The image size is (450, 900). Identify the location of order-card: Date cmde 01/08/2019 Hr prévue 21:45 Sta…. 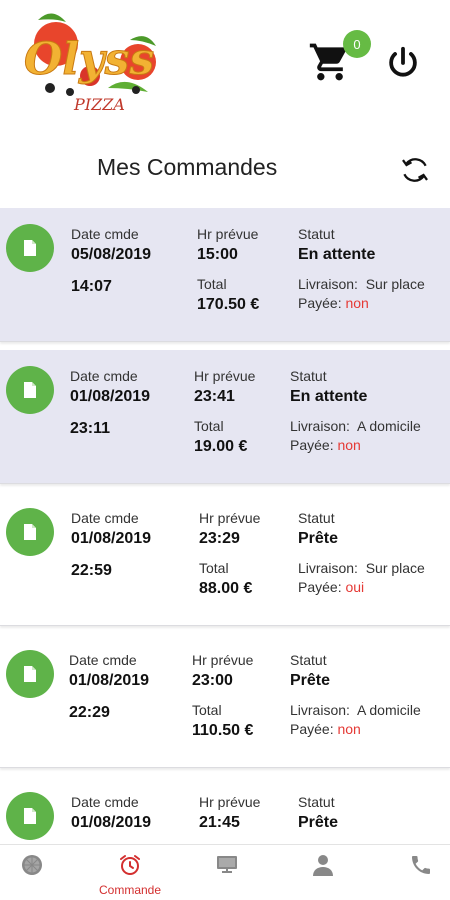
(225, 810).